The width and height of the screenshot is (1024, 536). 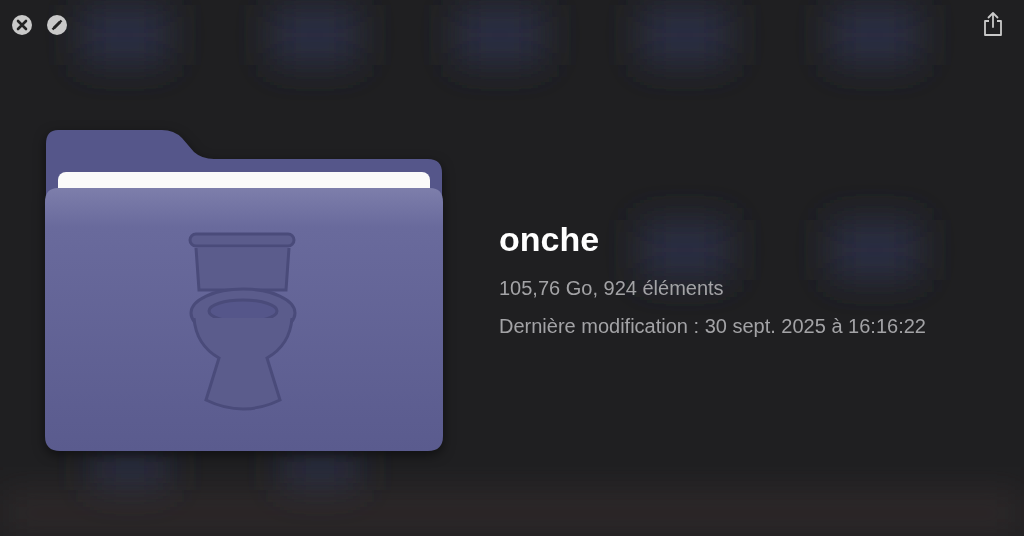 I want to click on close-icon, so click(x=22, y=25).